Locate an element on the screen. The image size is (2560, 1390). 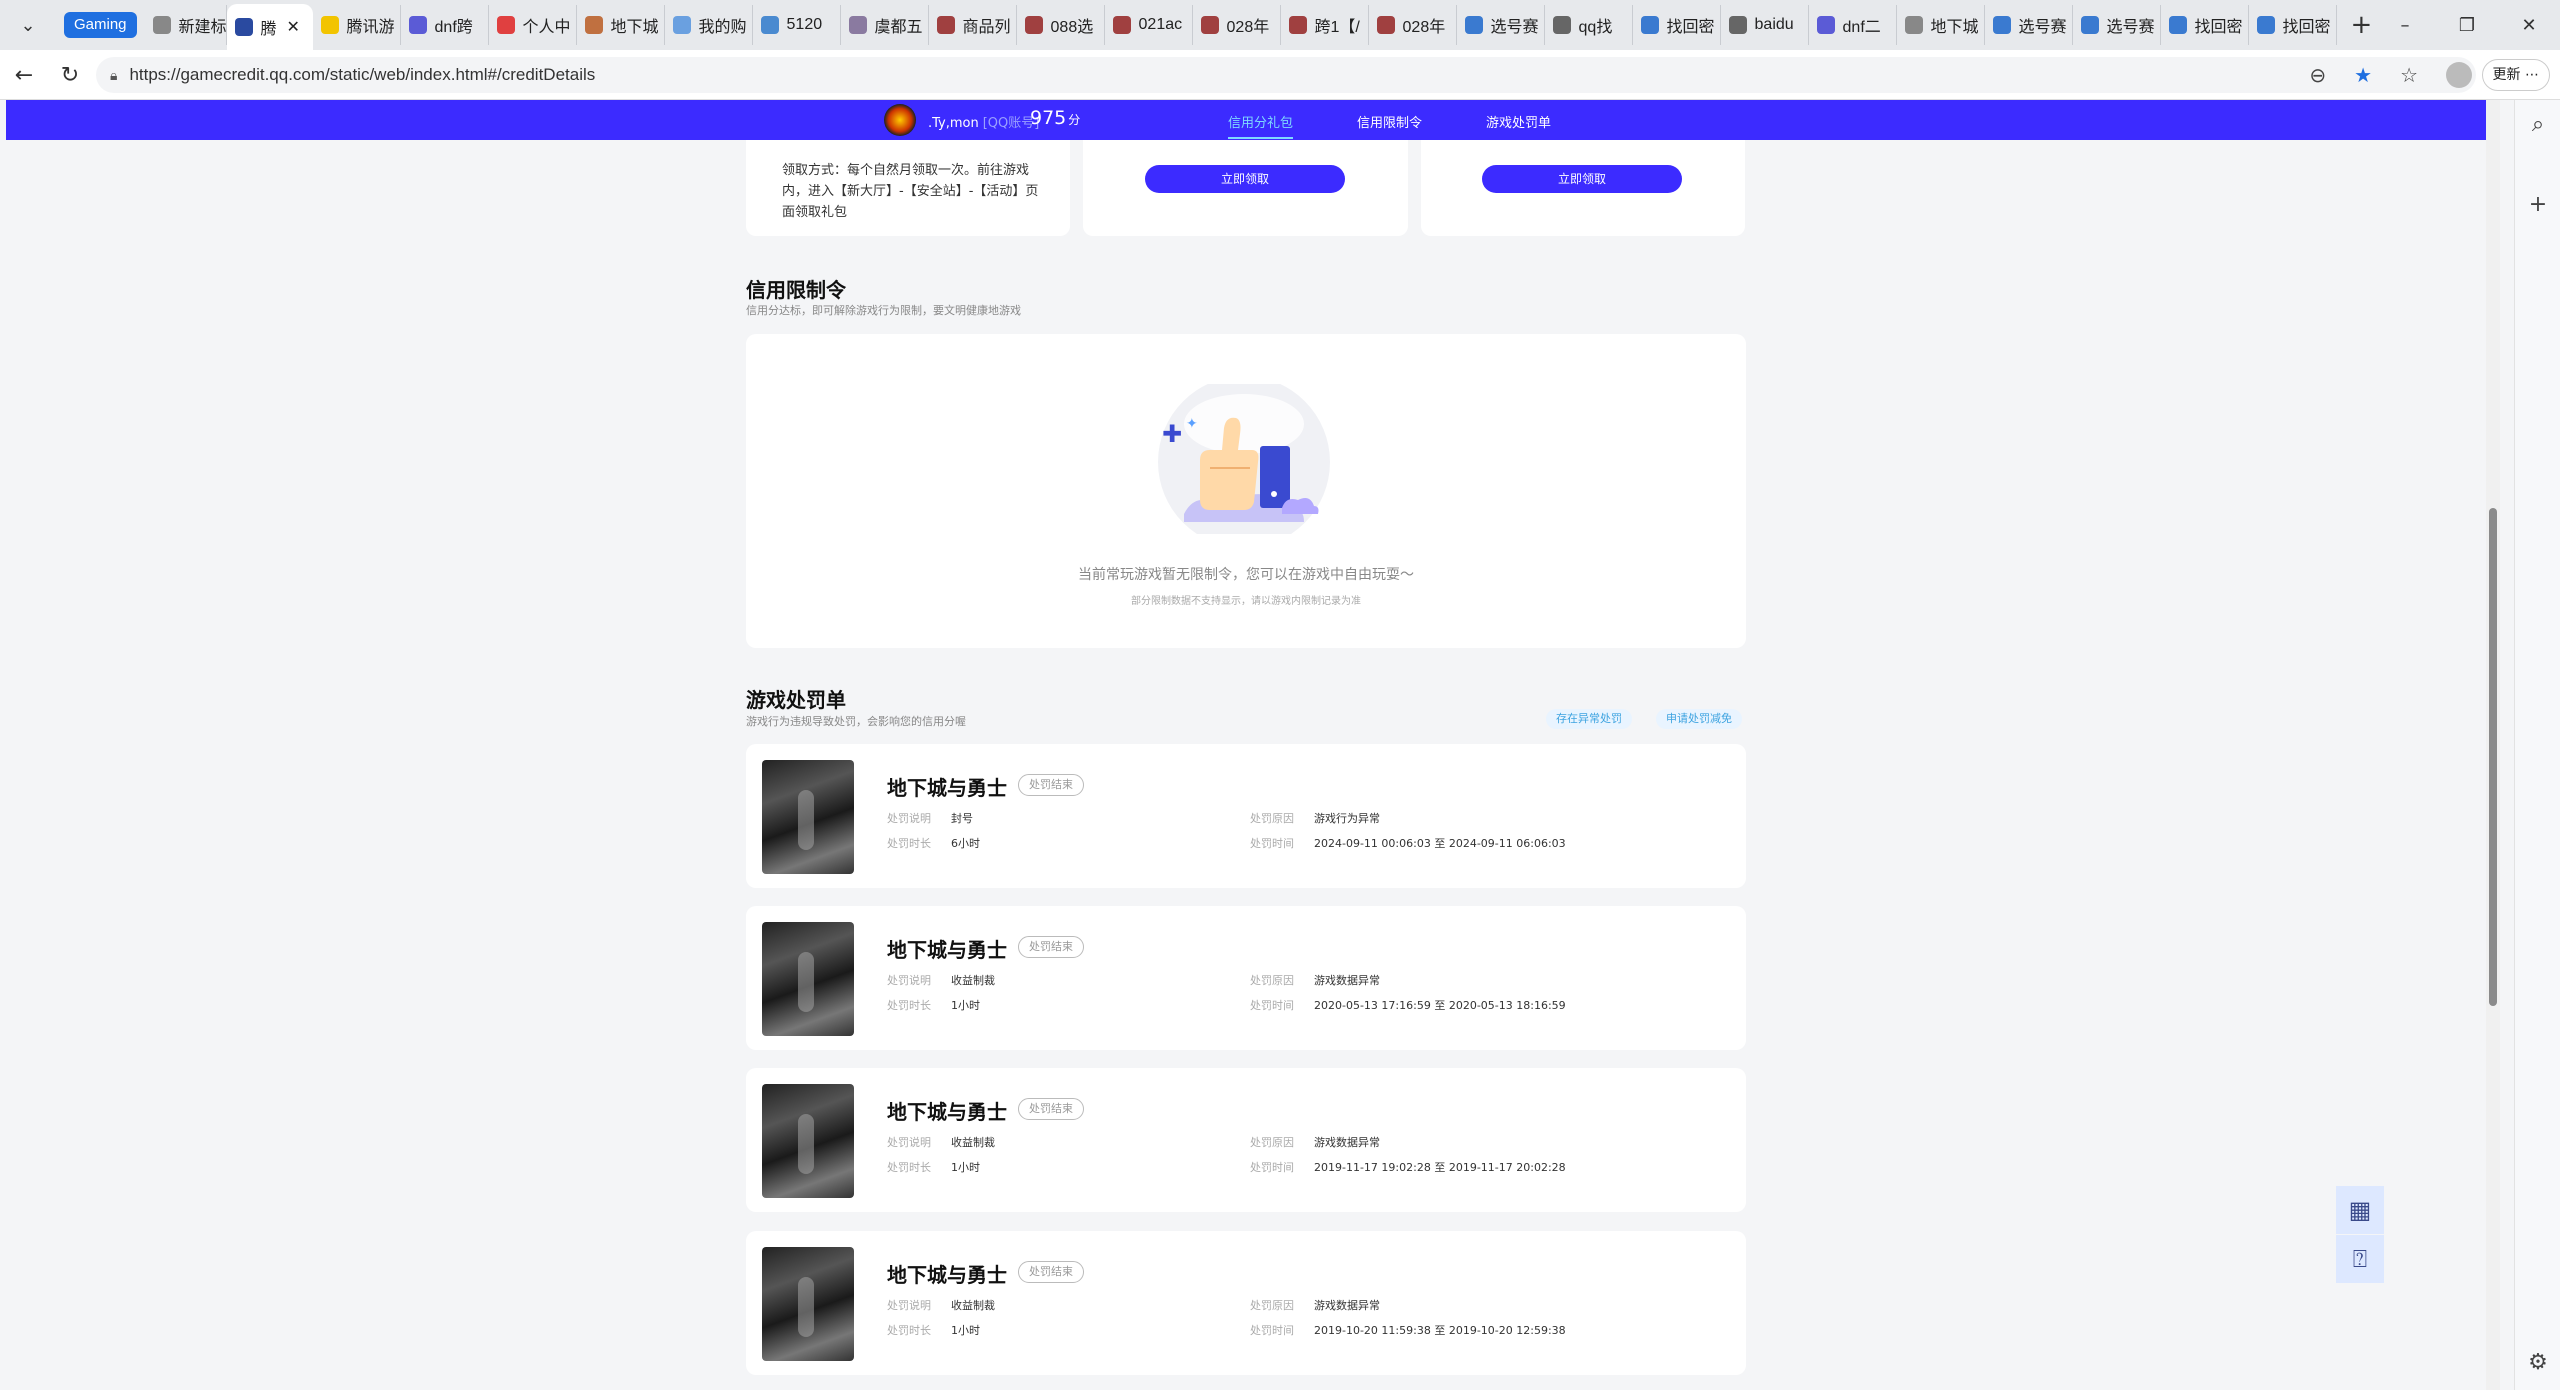
tab-list-chevron-icon: ⌄ is located at coordinates (28, 25).